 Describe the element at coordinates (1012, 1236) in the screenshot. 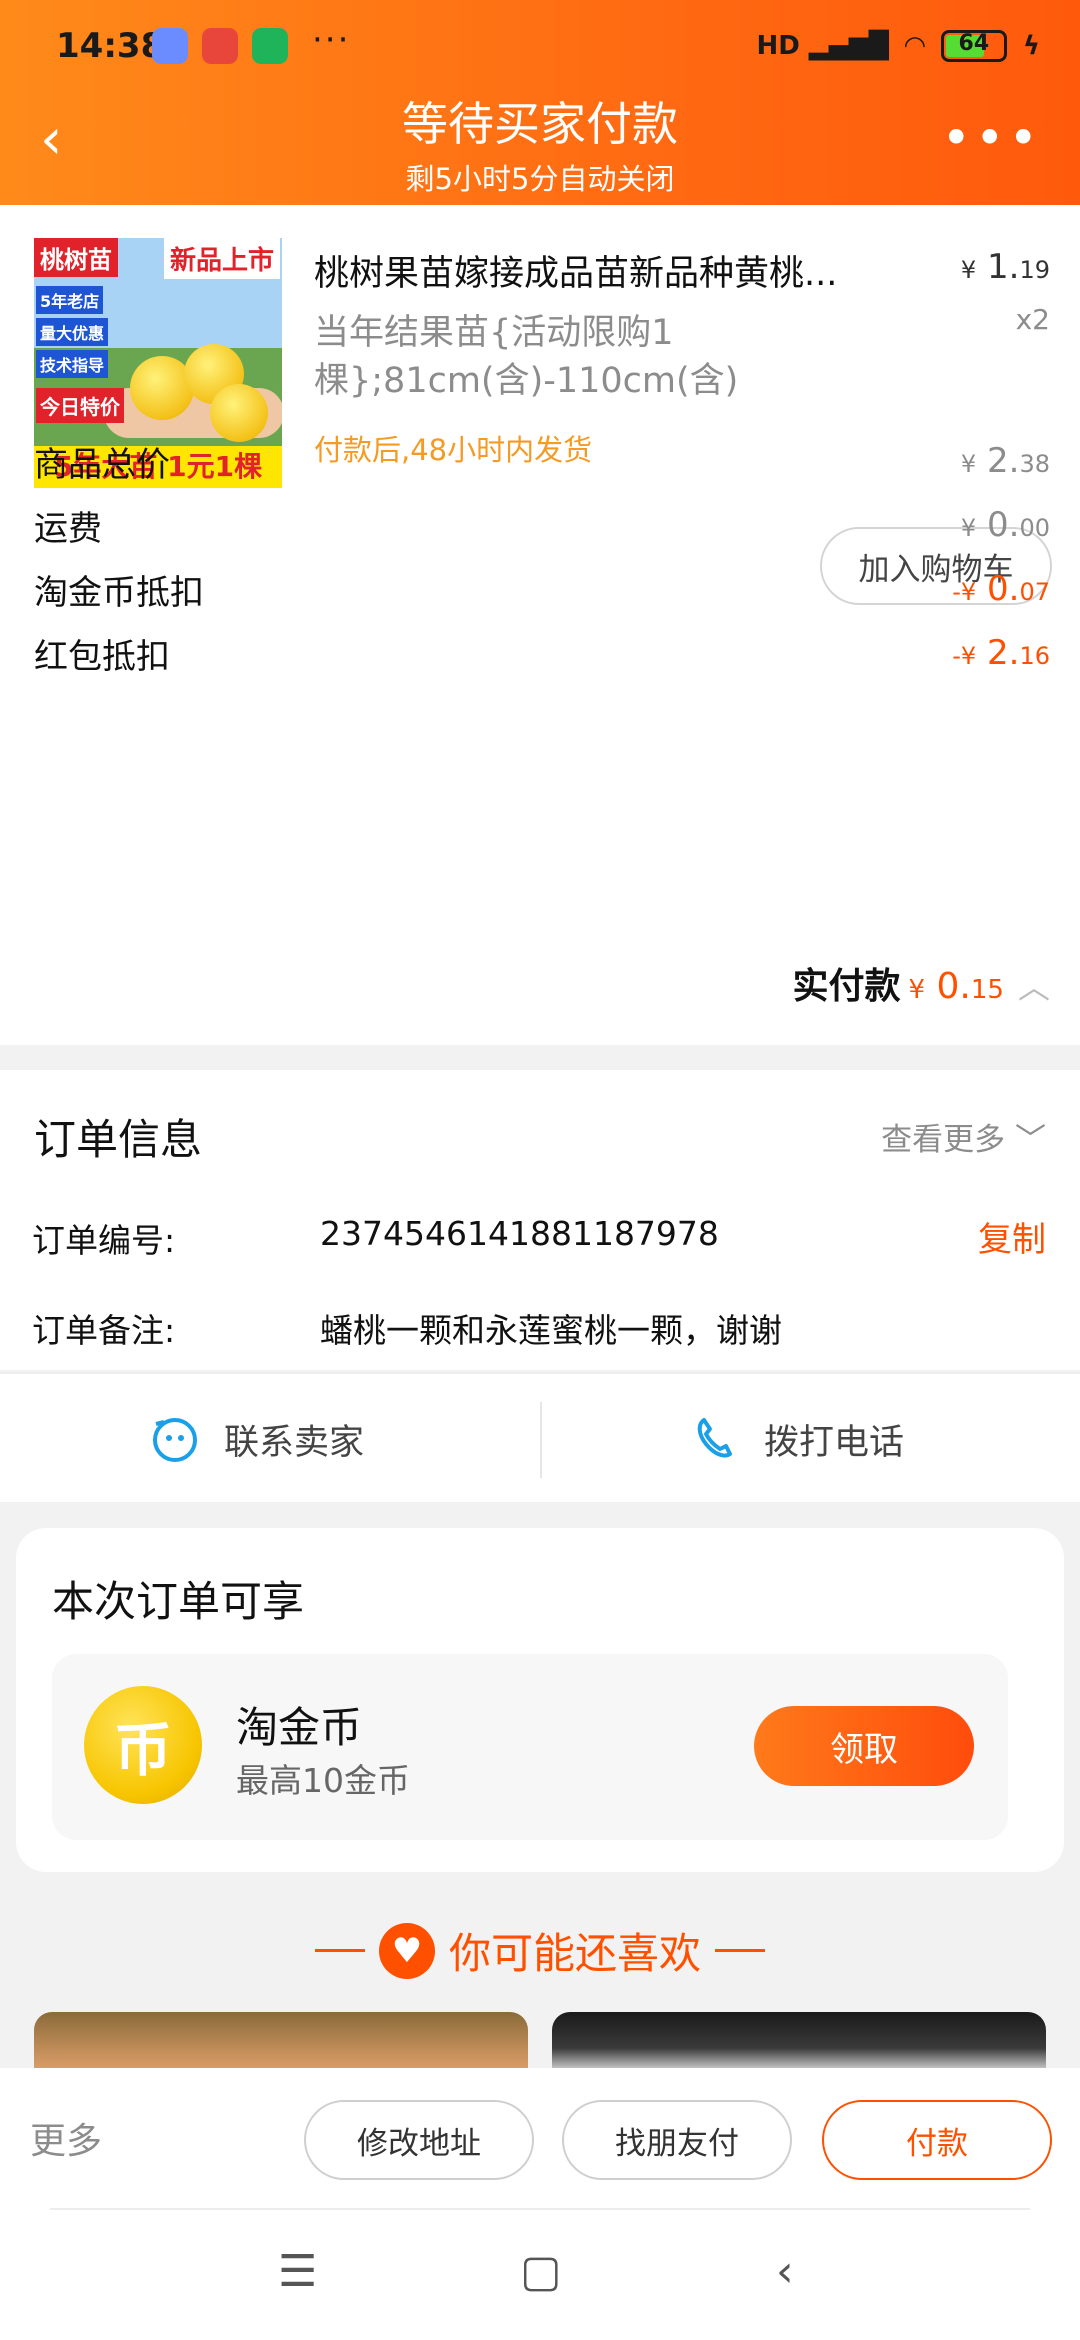

I see `copy-button: 复制` at that location.